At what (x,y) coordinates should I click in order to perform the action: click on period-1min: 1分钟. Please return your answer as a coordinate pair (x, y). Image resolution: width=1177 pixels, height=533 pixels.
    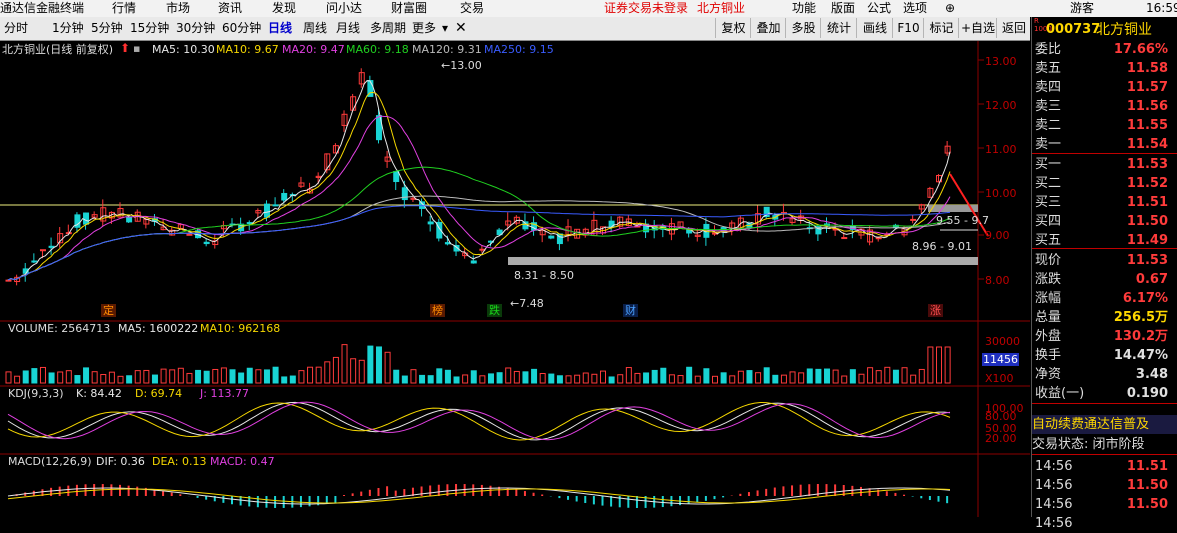
    Looking at the image, I should click on (68, 28).